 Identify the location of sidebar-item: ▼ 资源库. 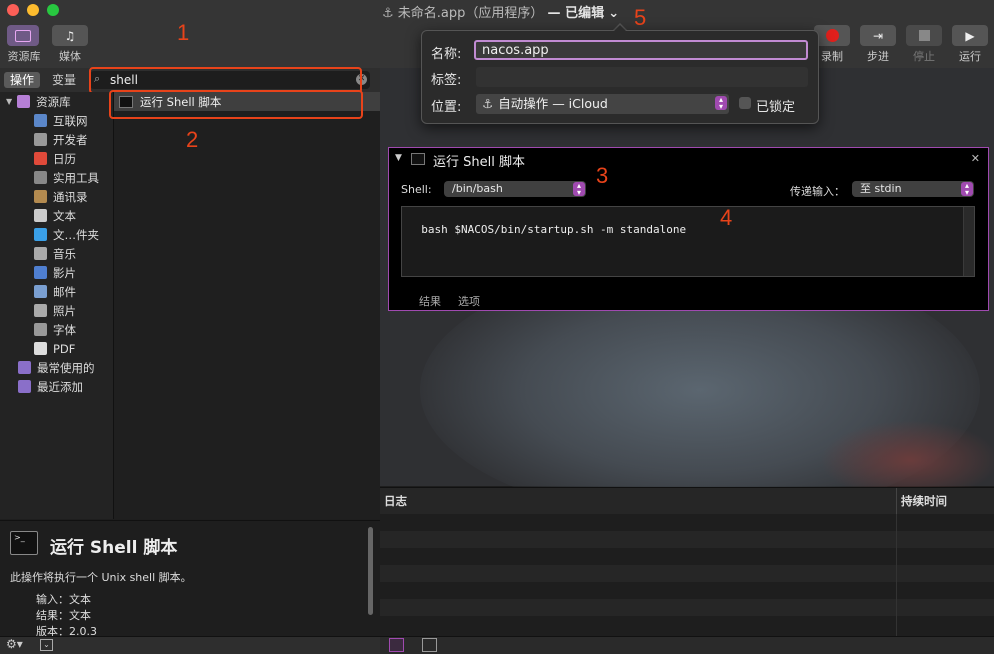
(59, 101).